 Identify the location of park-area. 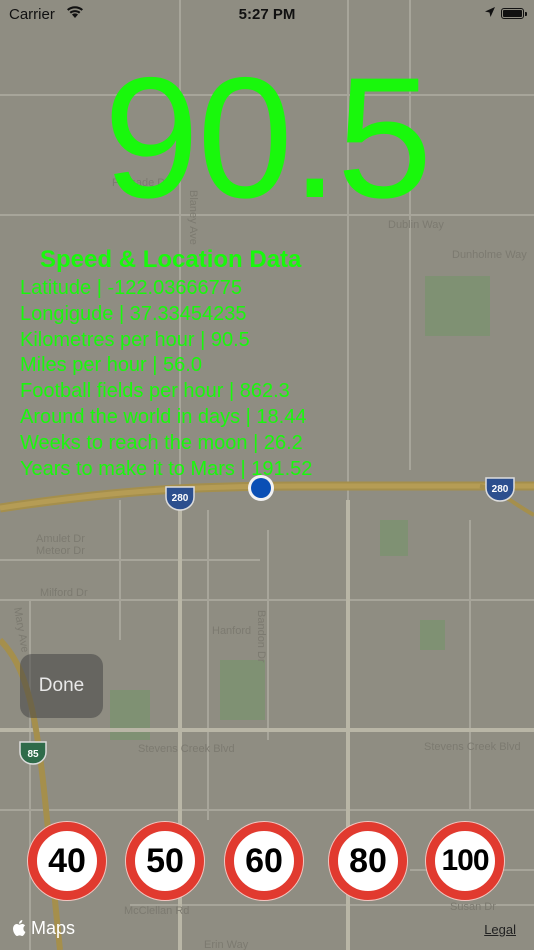
(457, 306).